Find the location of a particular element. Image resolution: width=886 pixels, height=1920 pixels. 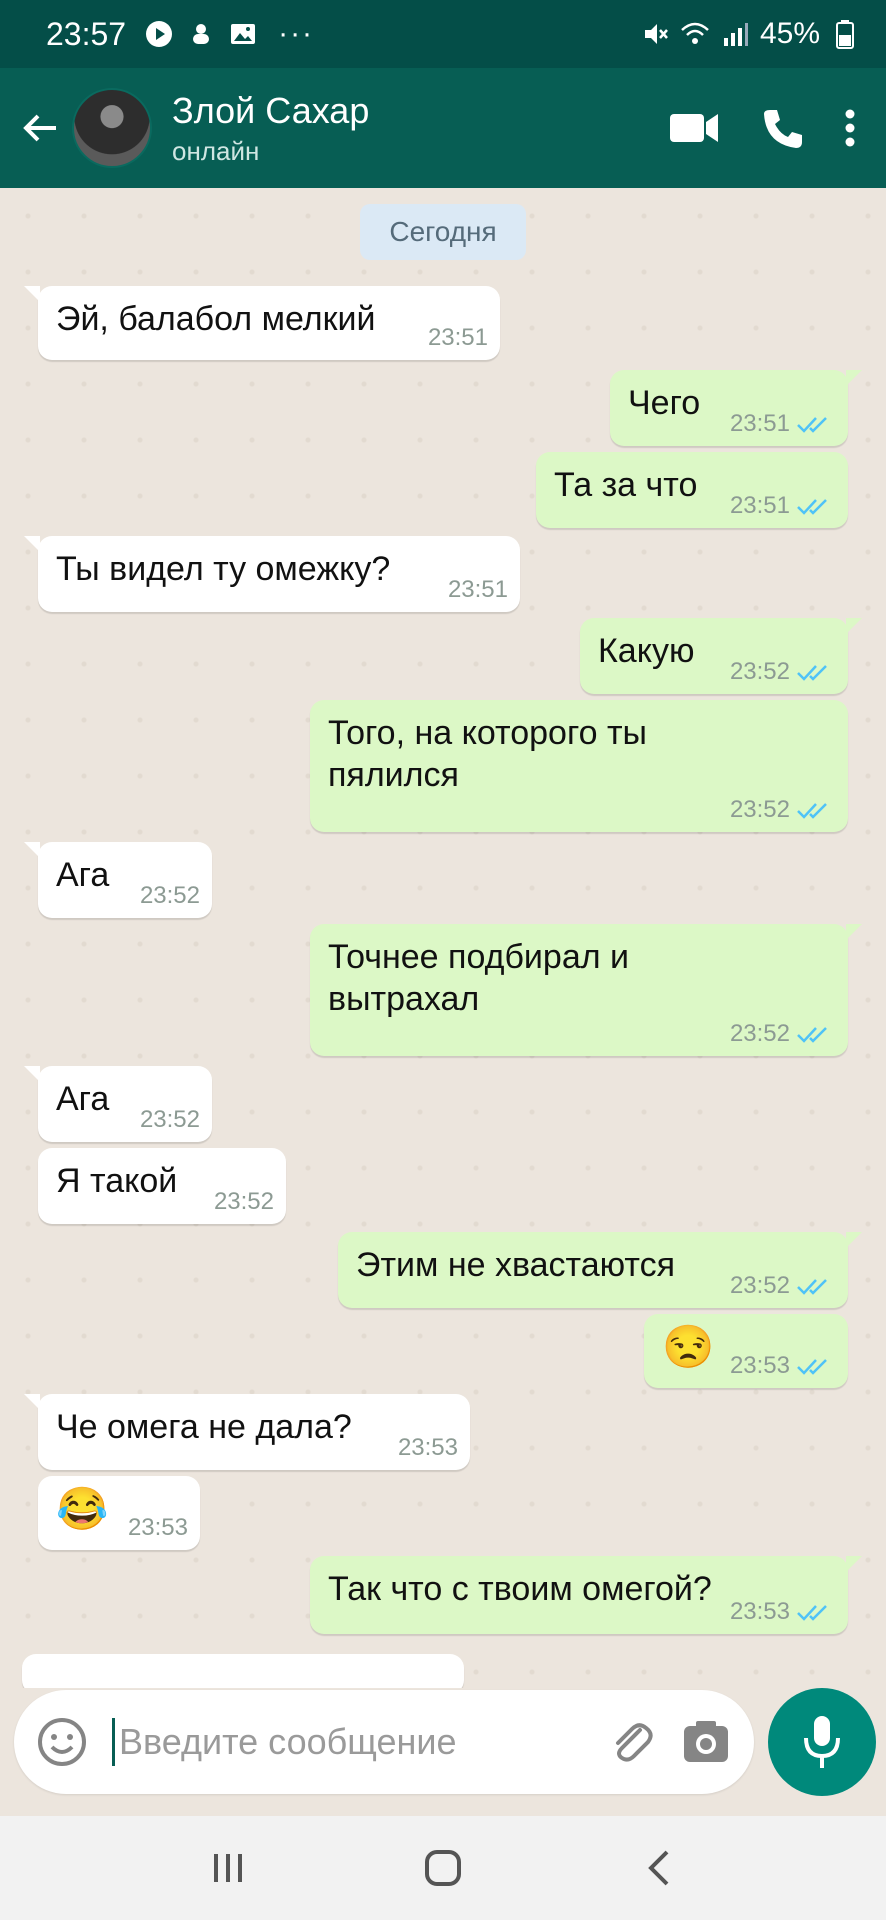

contact-name: Злой Сахар is located at coordinates (271, 110).